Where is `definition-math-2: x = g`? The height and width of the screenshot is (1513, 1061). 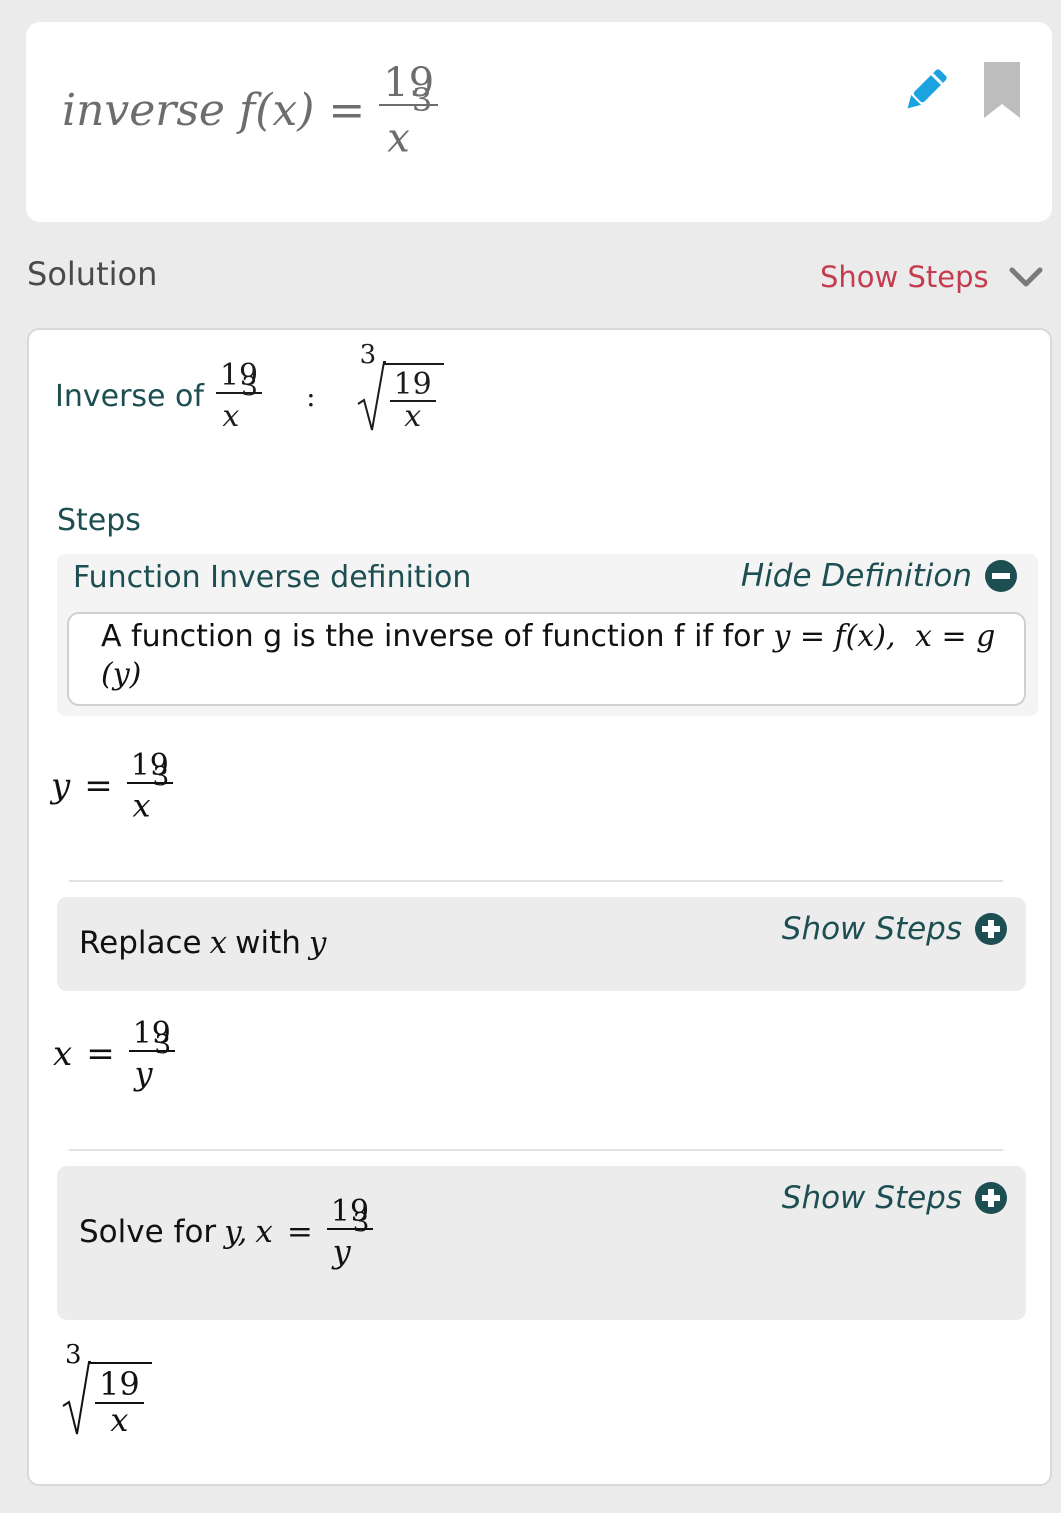 definition-math-2: x = g is located at coordinates (955, 636).